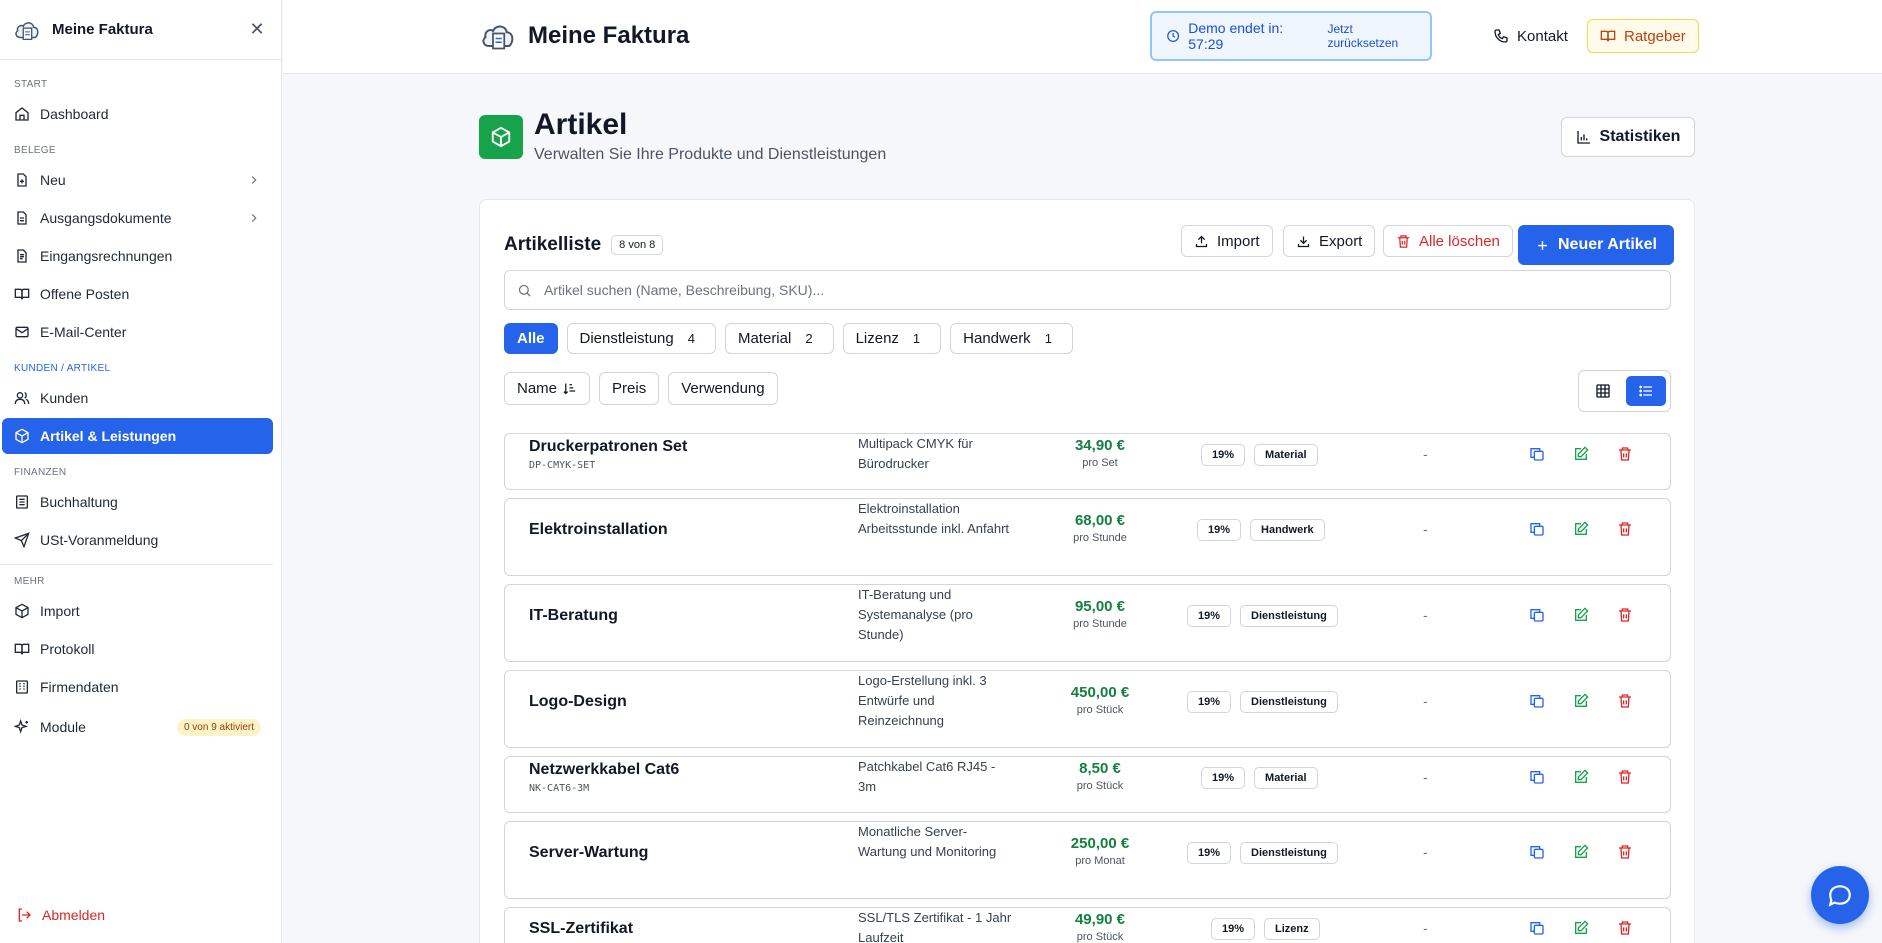 This screenshot has width=1882, height=943. Describe the element at coordinates (102, 29) in the screenshot. I see `sidebar-brand: Meine Faktura` at that location.